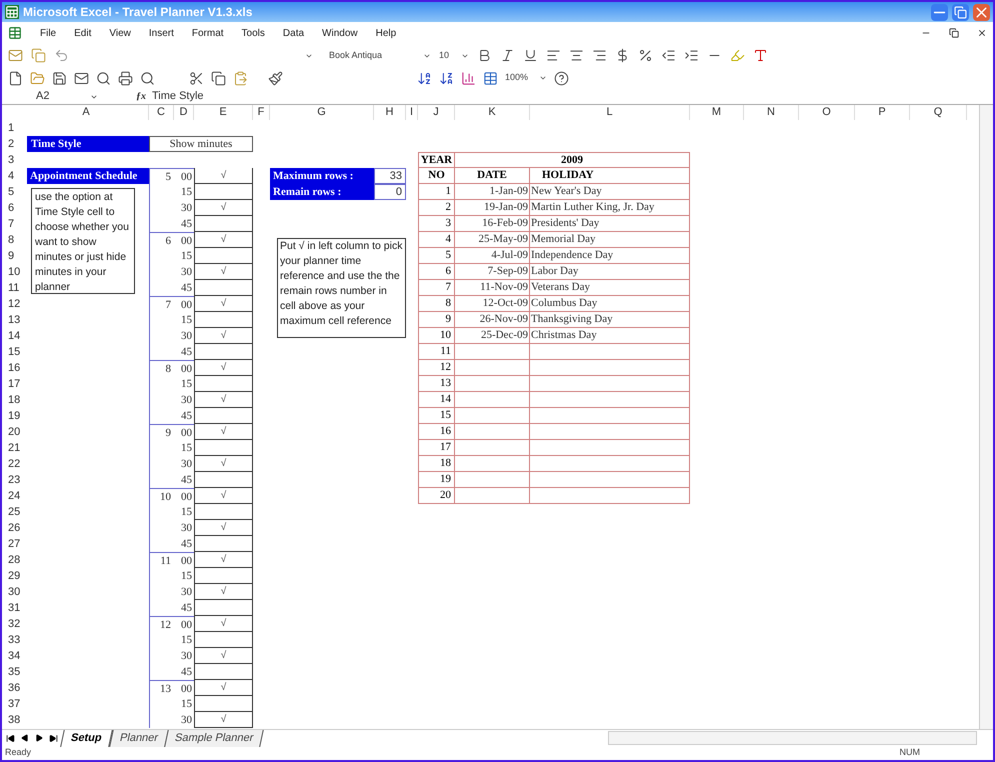 This screenshot has height=762, width=995. What do you see at coordinates (454, 55) in the screenshot?
I see `font-size-dropdown: 10` at bounding box center [454, 55].